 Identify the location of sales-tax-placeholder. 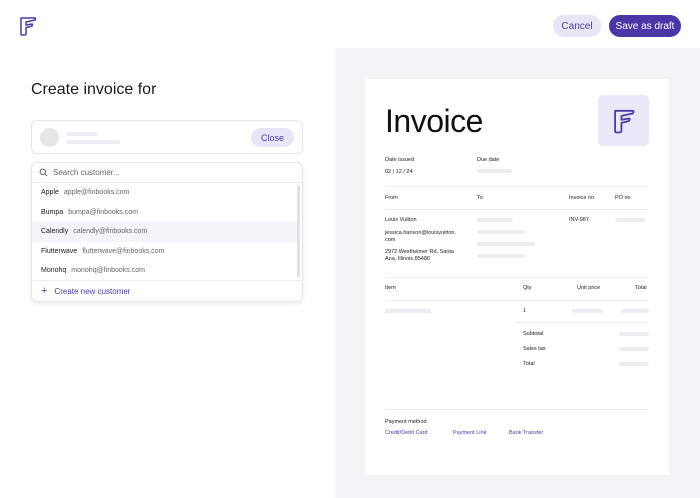
(634, 349).